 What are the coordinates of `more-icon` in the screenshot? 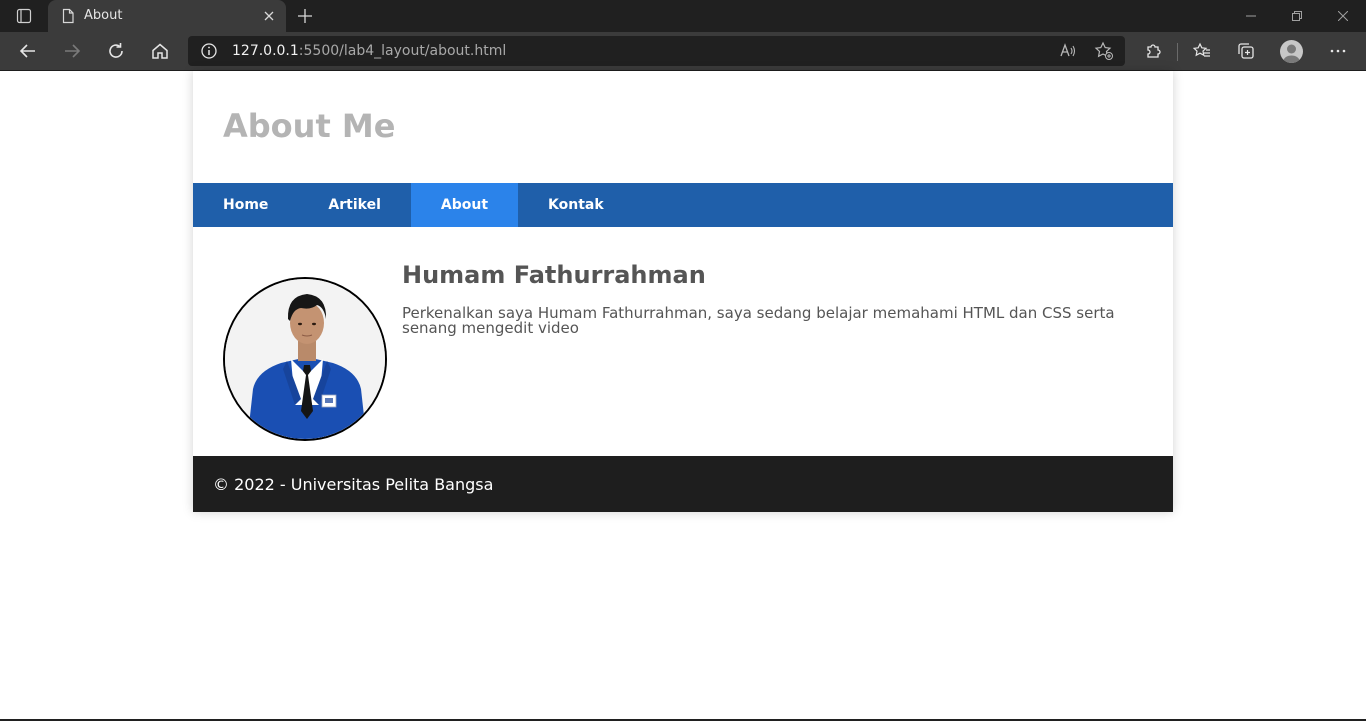 It's located at (1338, 51).